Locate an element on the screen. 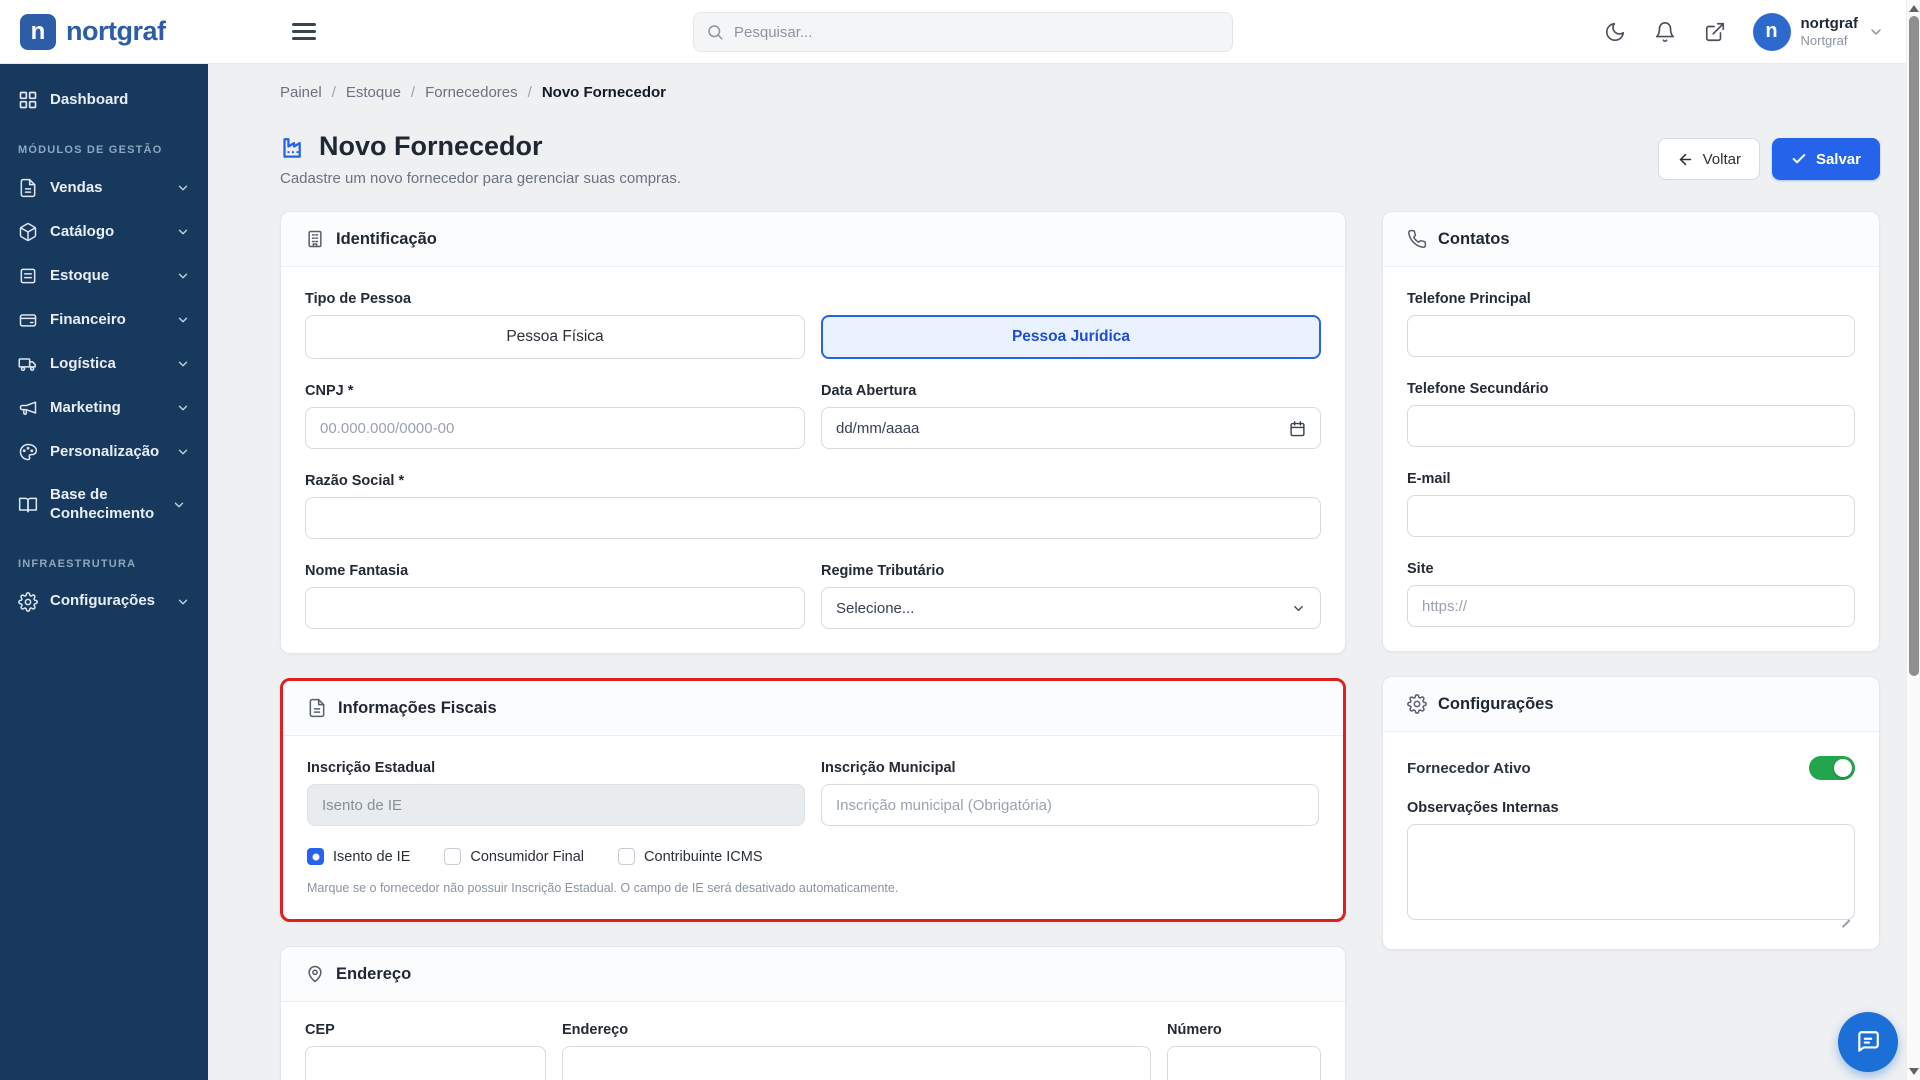  brand-logo: n nortgraf is located at coordinates (104, 31).